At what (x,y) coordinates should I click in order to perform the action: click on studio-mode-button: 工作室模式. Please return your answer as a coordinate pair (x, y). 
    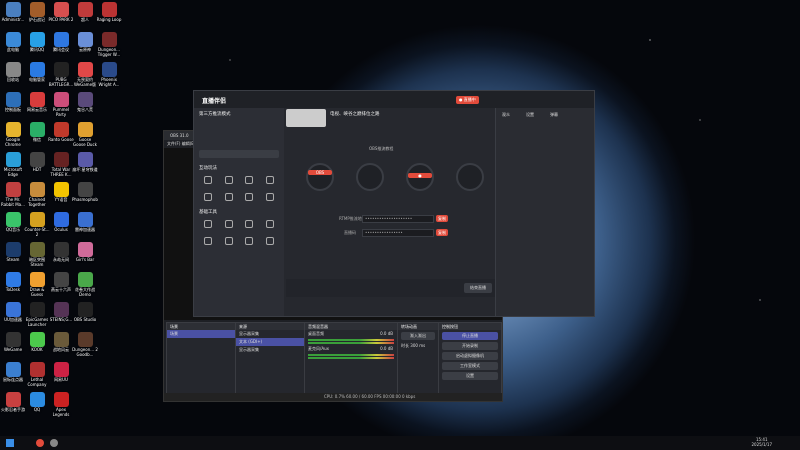
    Looking at the image, I should click on (470, 366).